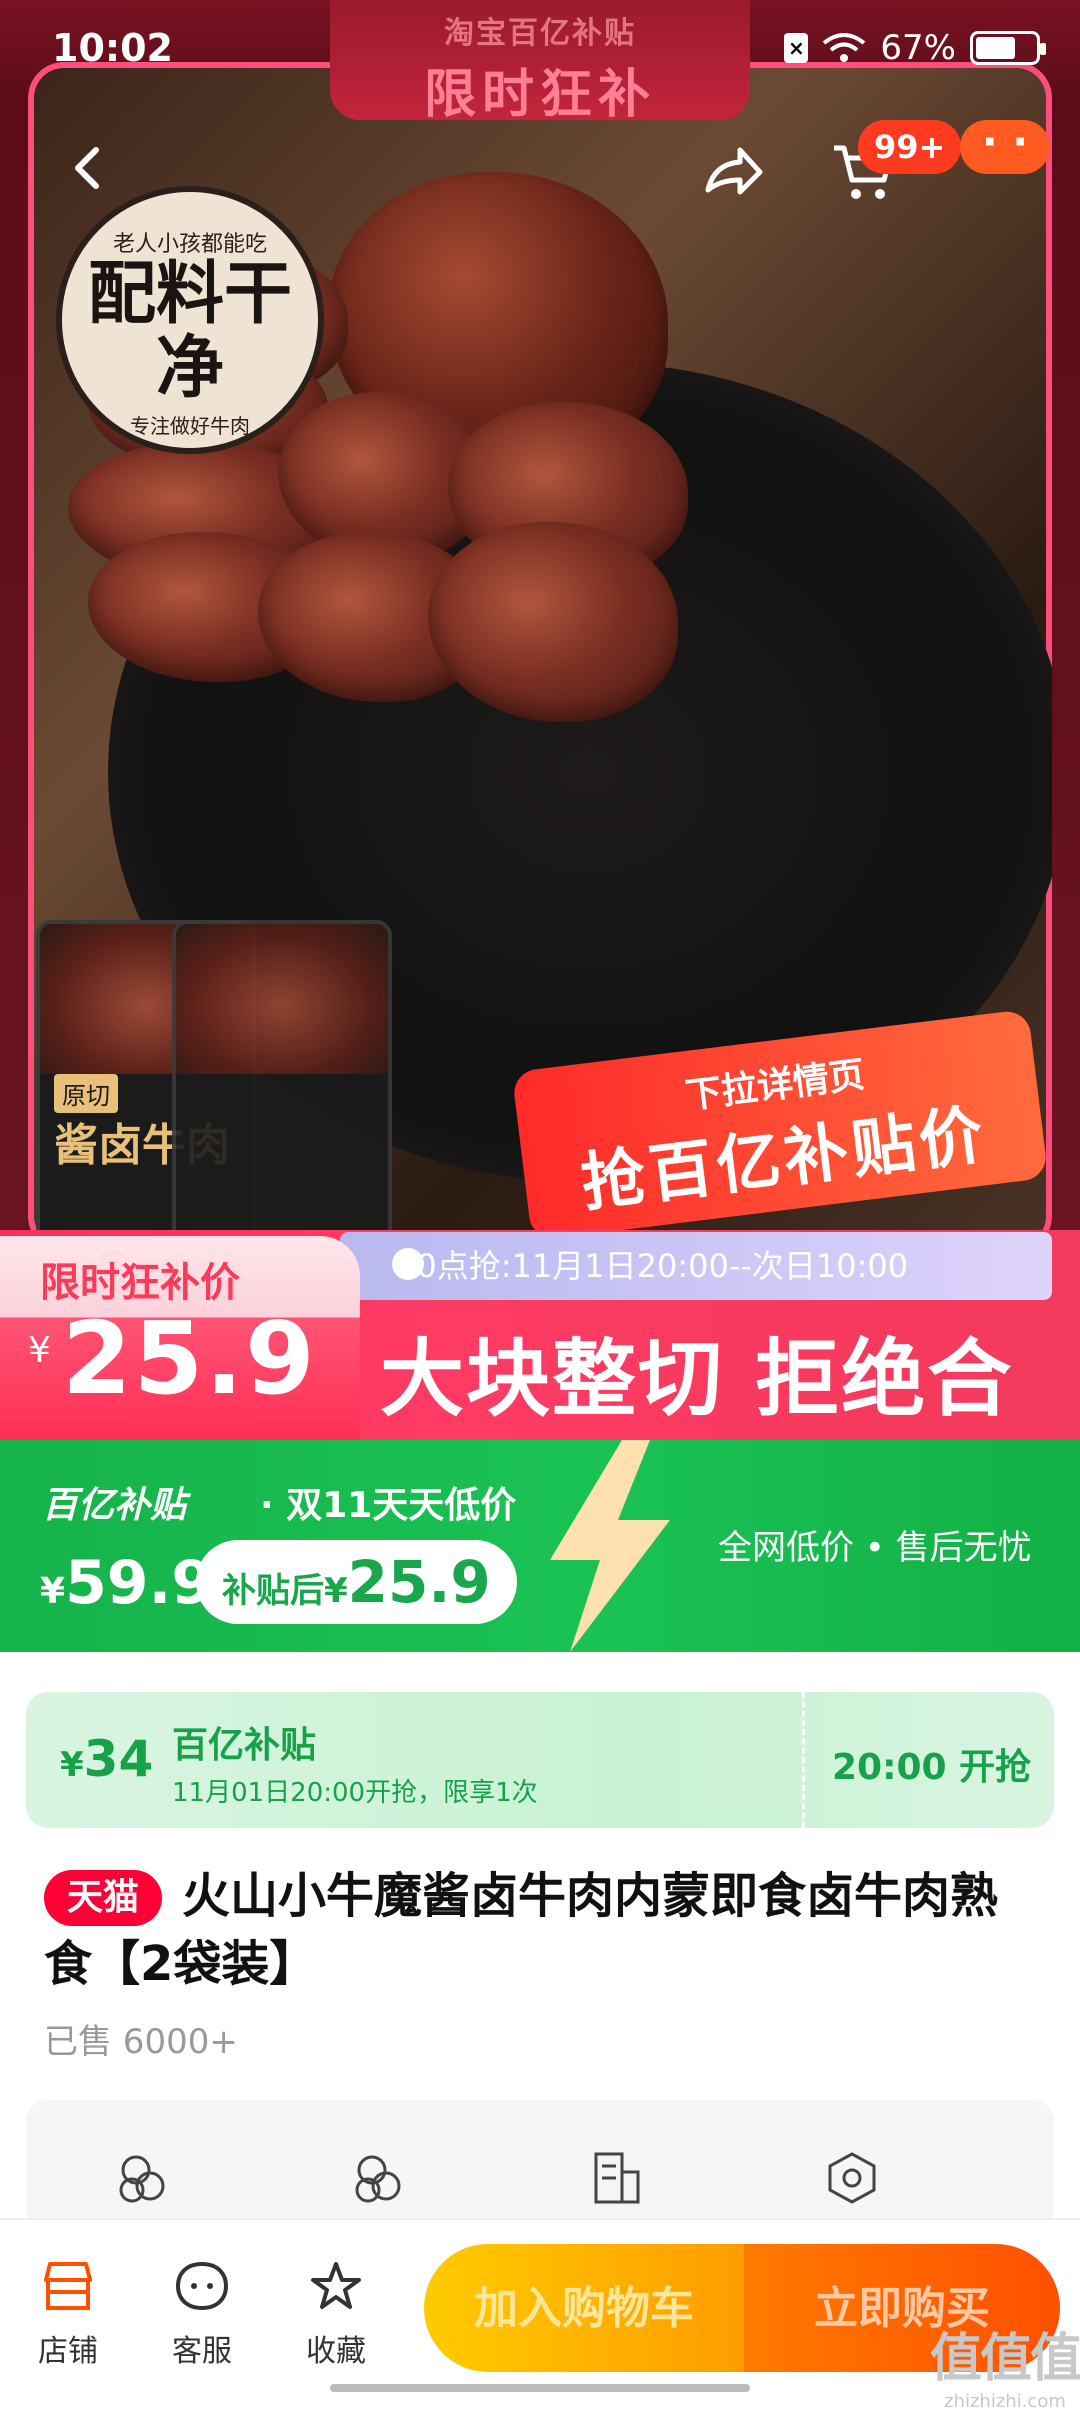  I want to click on share-icon, so click(732, 172).